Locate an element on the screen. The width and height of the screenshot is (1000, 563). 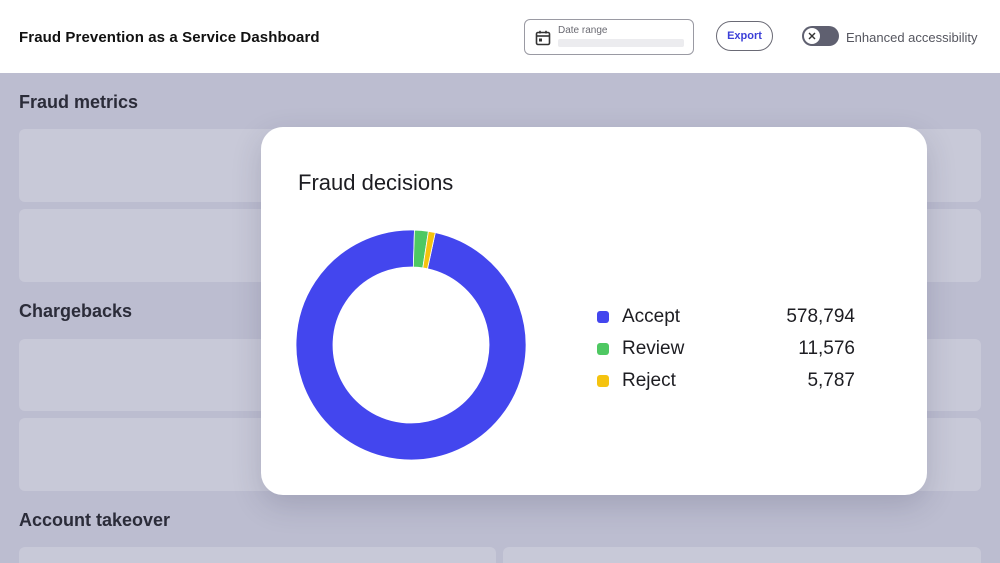
date-range-field: Date range is located at coordinates (609, 37).